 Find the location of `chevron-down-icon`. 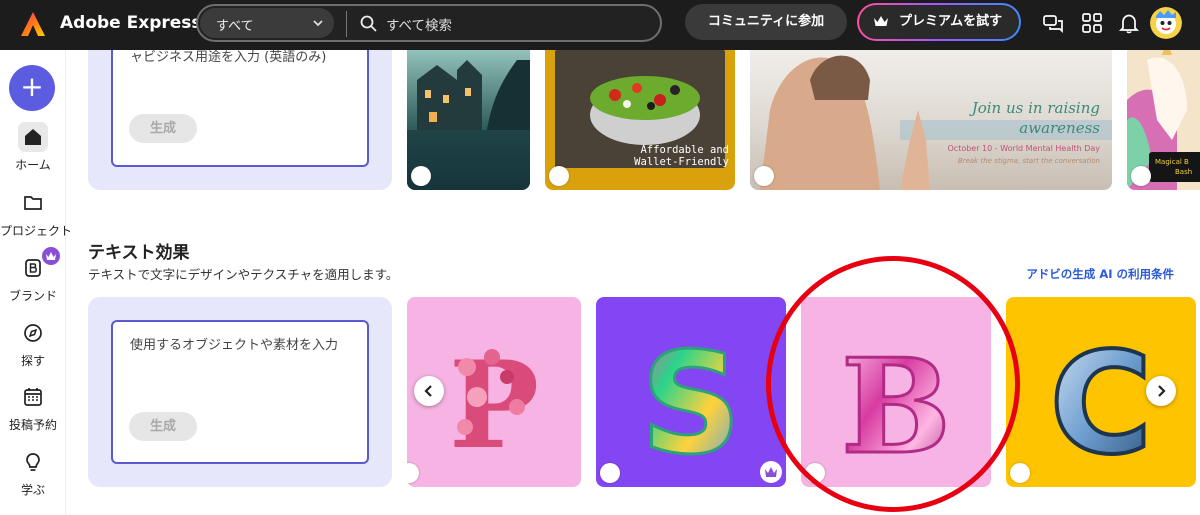

chevron-down-icon is located at coordinates (318, 23).